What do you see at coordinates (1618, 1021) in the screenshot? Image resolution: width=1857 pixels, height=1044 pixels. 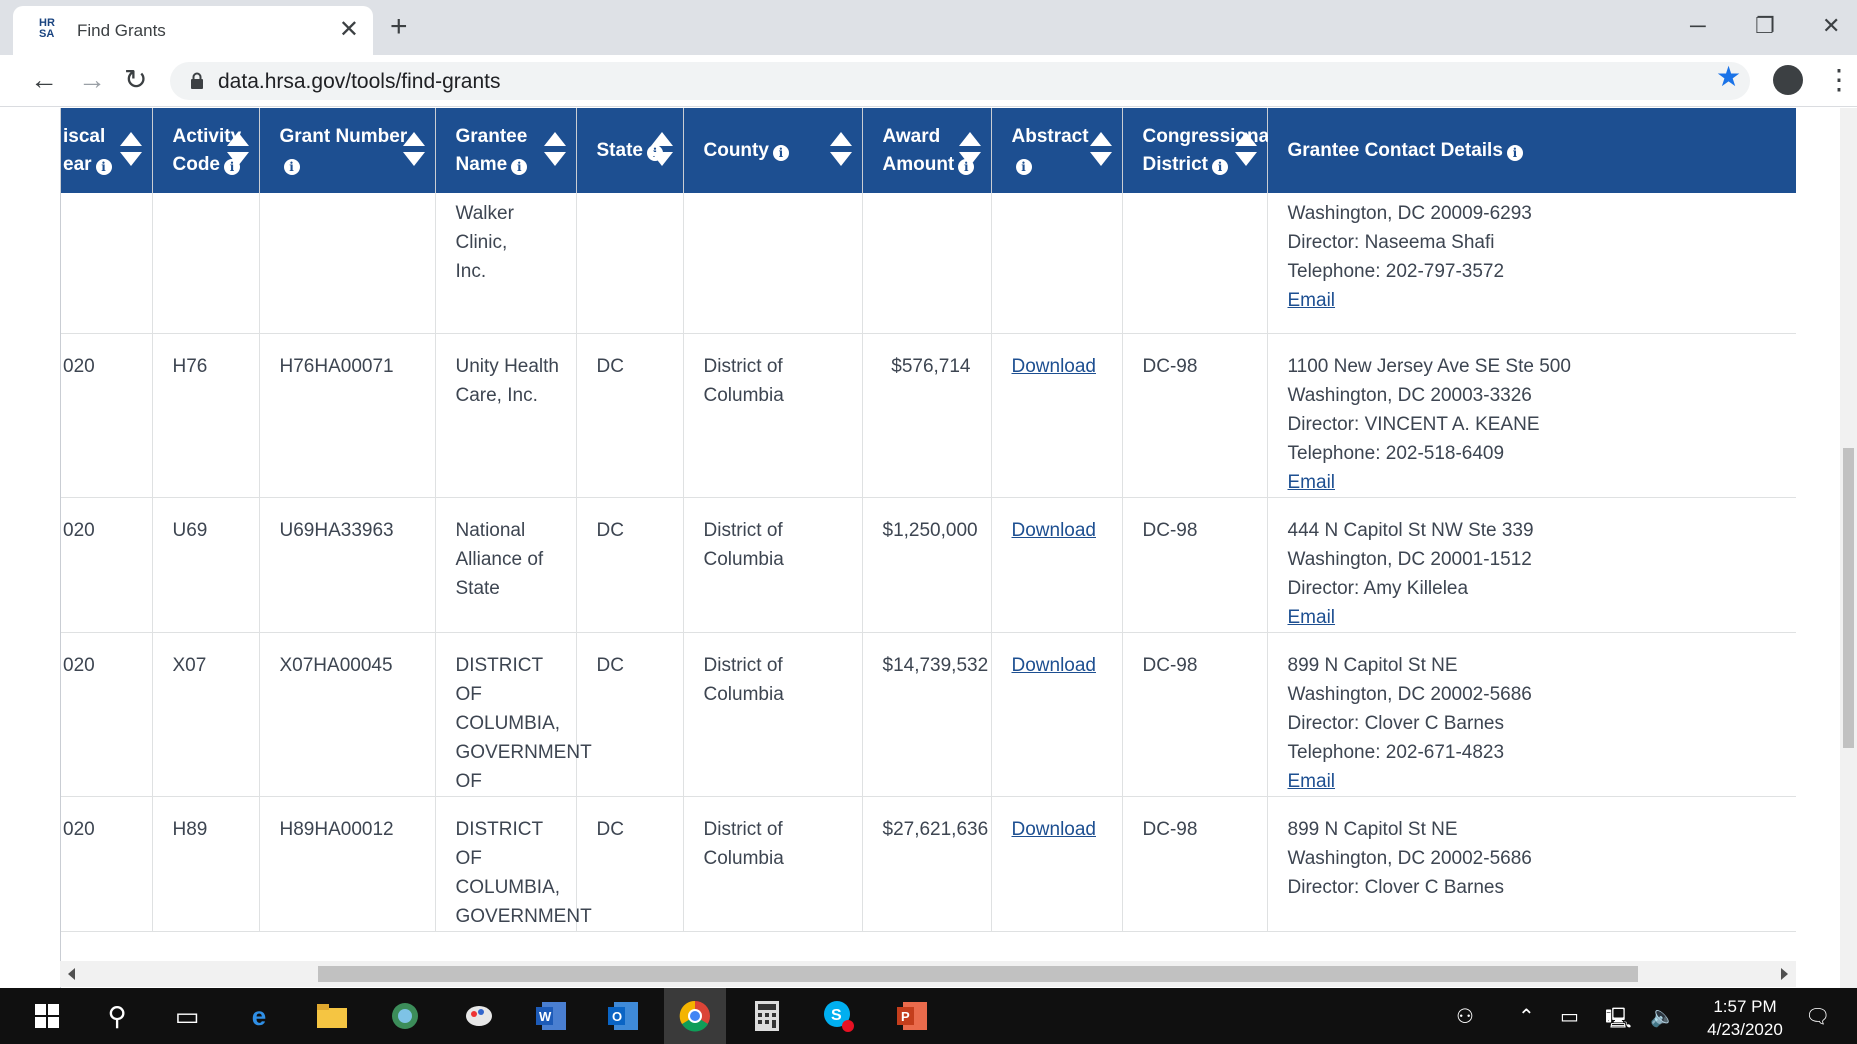 I see `network-icon: 🖳` at bounding box center [1618, 1021].